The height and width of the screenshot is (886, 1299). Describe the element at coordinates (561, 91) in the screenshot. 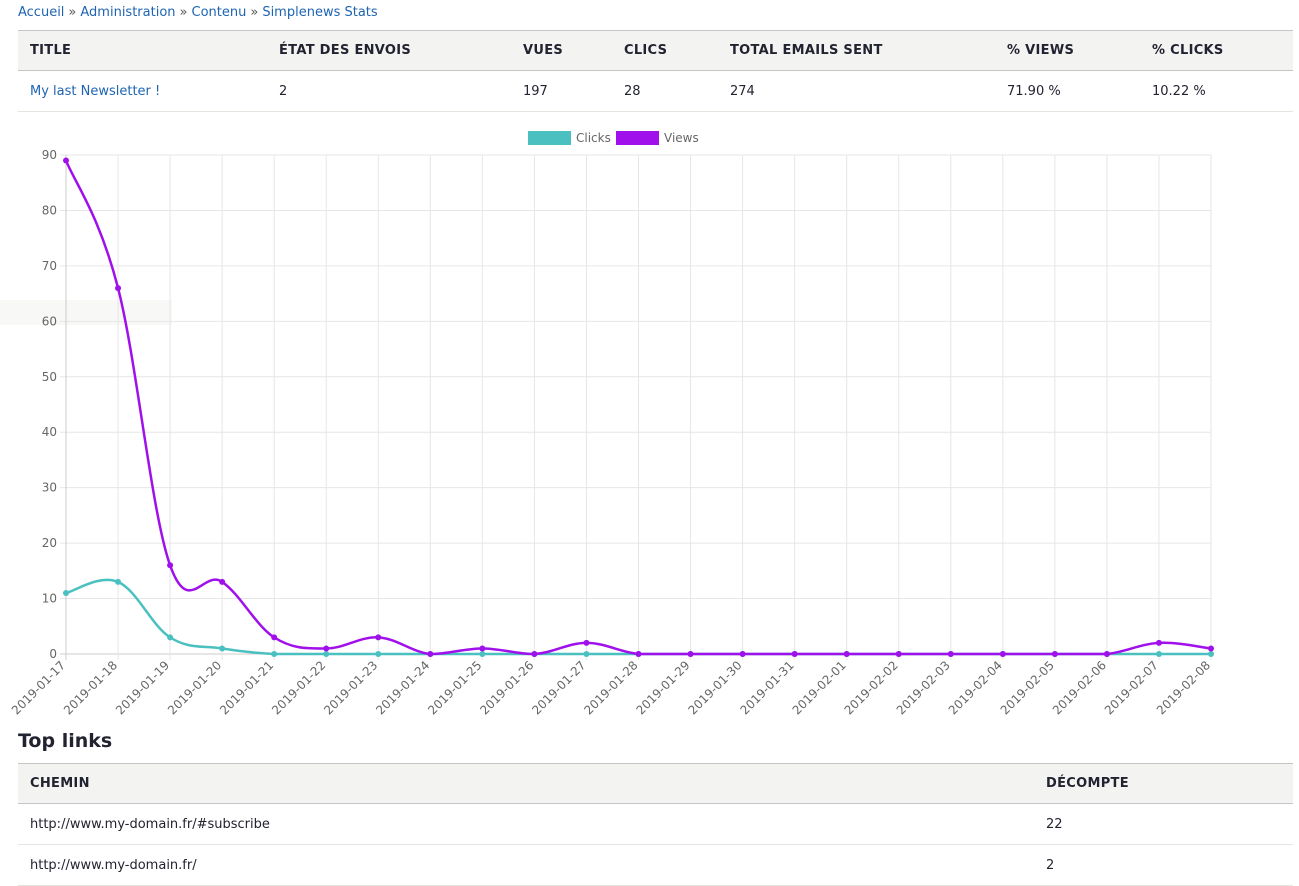

I see `cell-views: 197` at that location.